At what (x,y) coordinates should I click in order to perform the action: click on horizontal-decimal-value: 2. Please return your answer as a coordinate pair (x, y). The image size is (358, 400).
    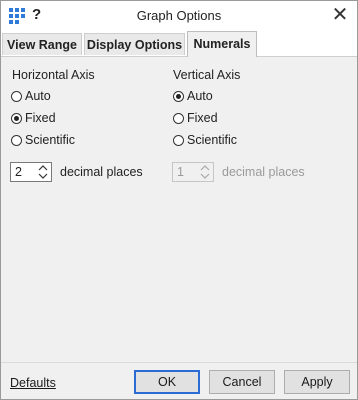
    Looking at the image, I should click on (18, 172).